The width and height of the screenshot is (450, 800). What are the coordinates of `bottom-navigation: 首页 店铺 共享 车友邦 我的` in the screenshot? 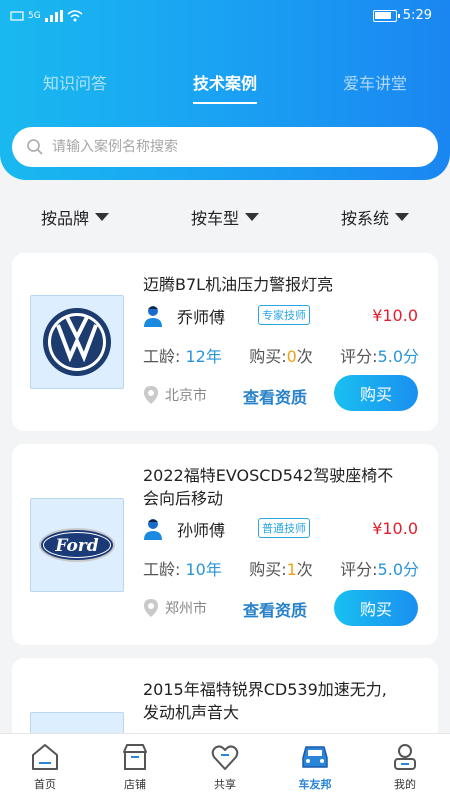 It's located at (225, 766).